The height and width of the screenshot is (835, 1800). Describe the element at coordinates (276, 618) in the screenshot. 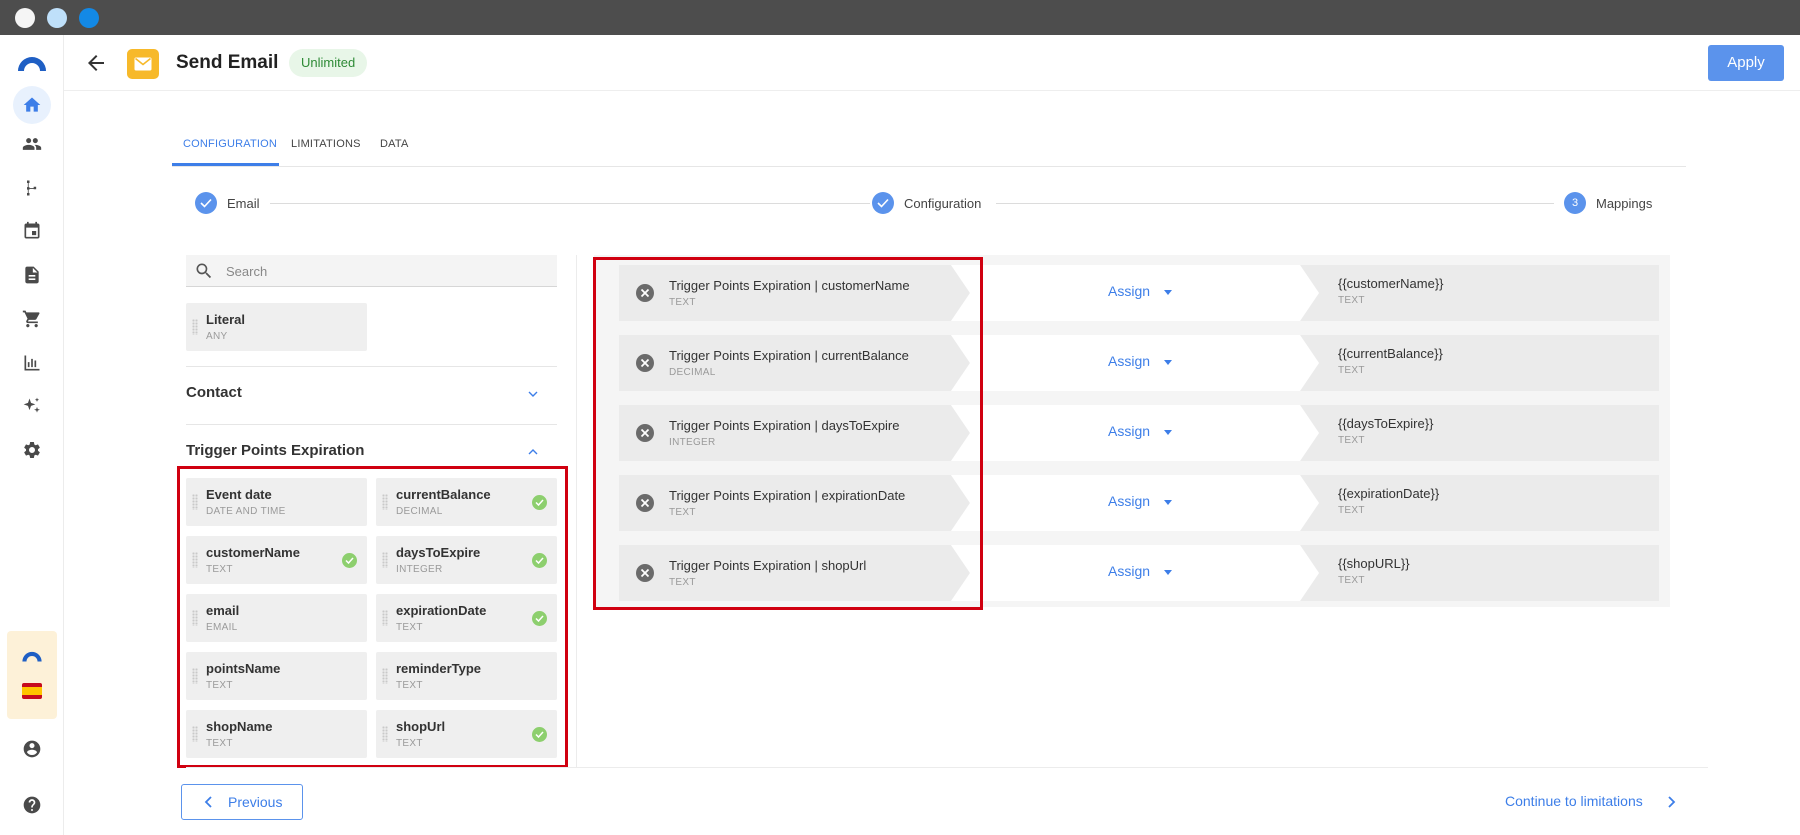

I see `field-card: email EMAIL` at that location.